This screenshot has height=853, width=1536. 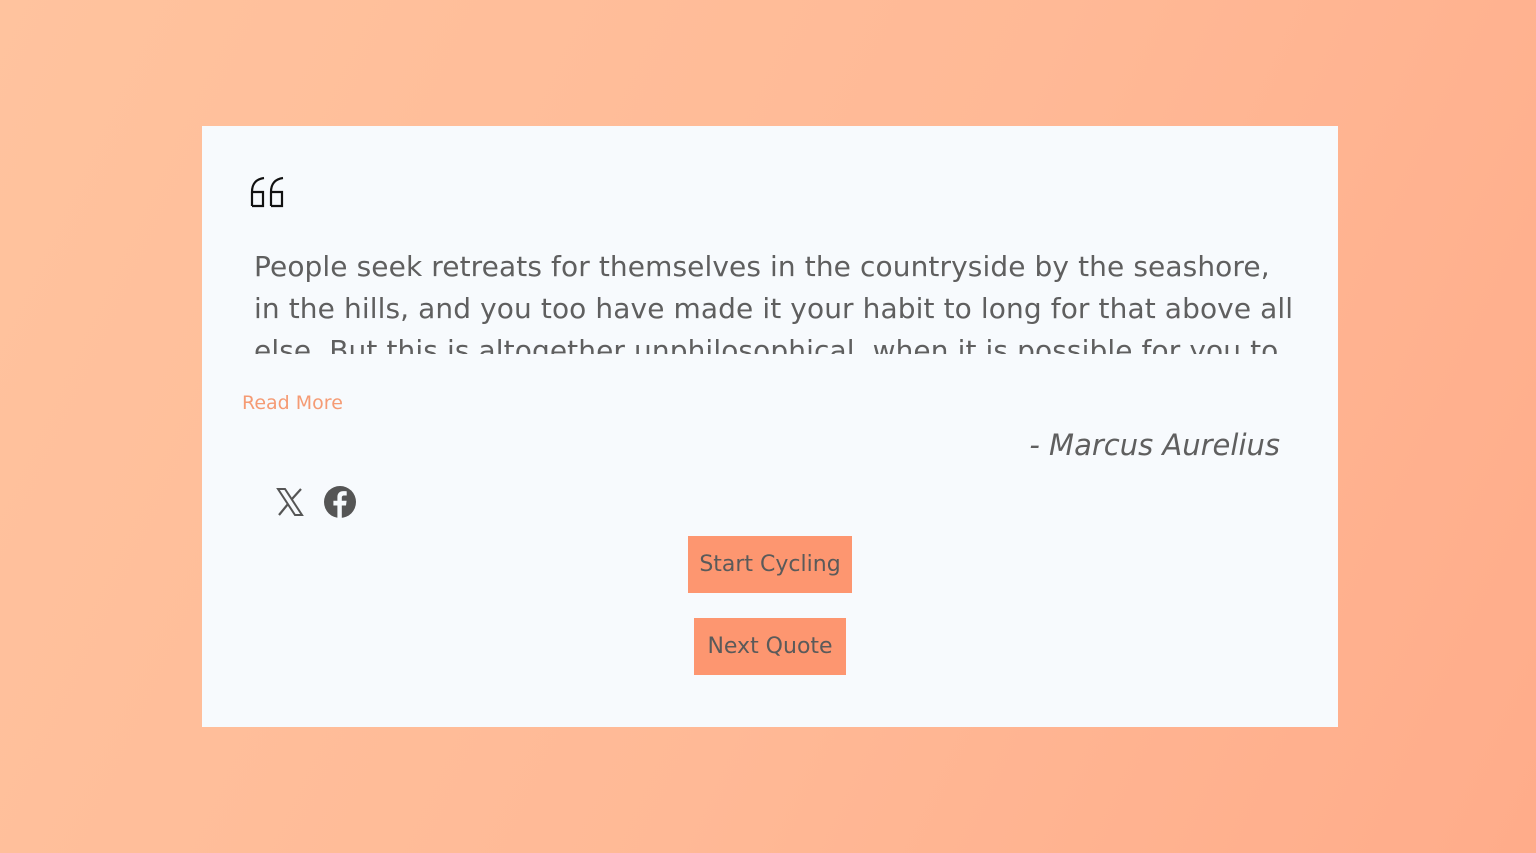 What do you see at coordinates (770, 646) in the screenshot?
I see `next-quote-button: Next Quote` at bounding box center [770, 646].